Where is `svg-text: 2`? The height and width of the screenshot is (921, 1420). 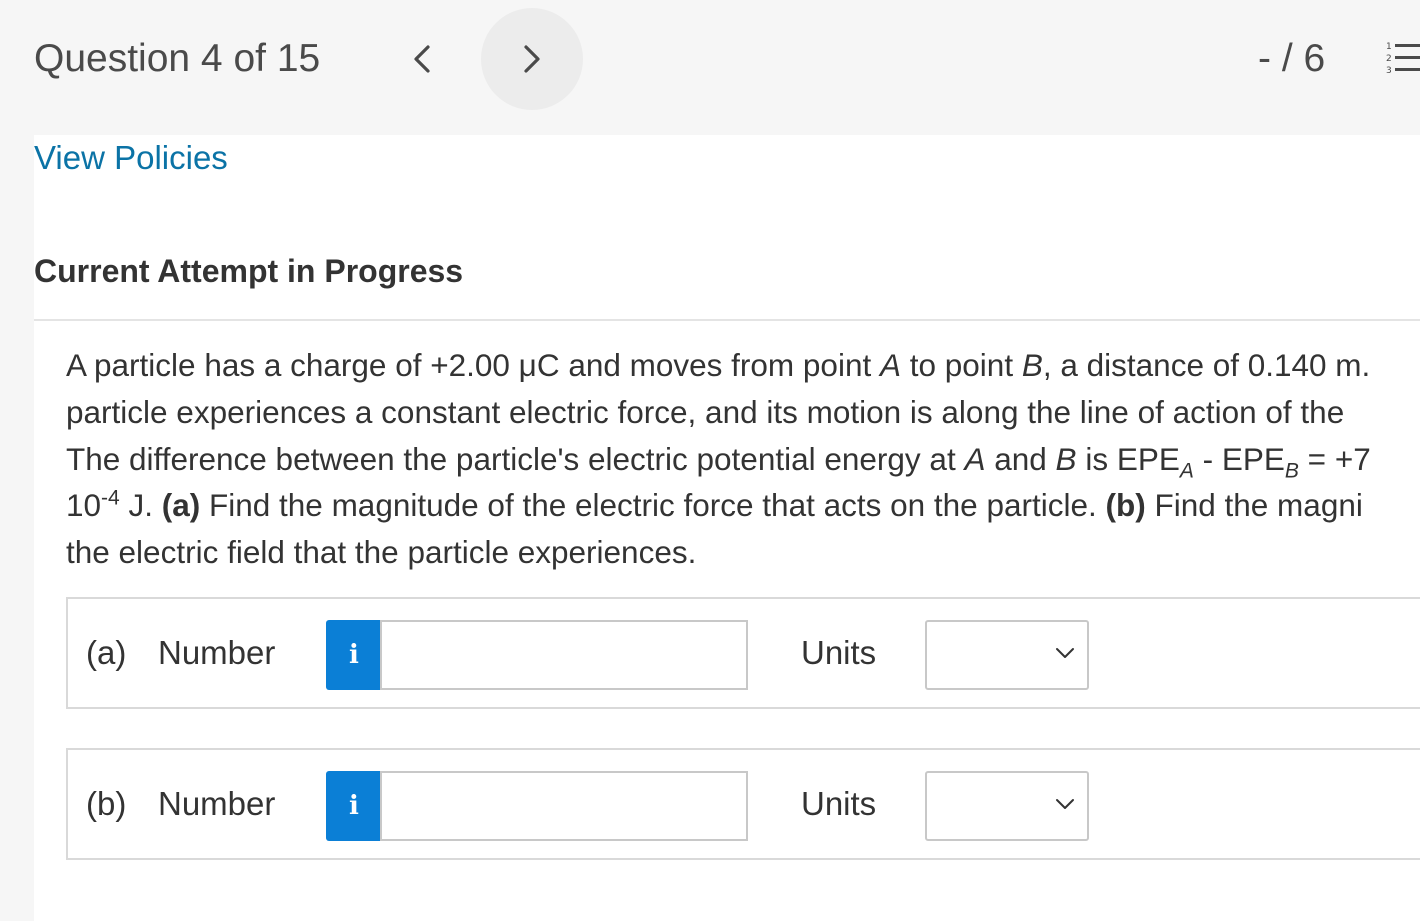
svg-text: 2 is located at coordinates (1389, 59).